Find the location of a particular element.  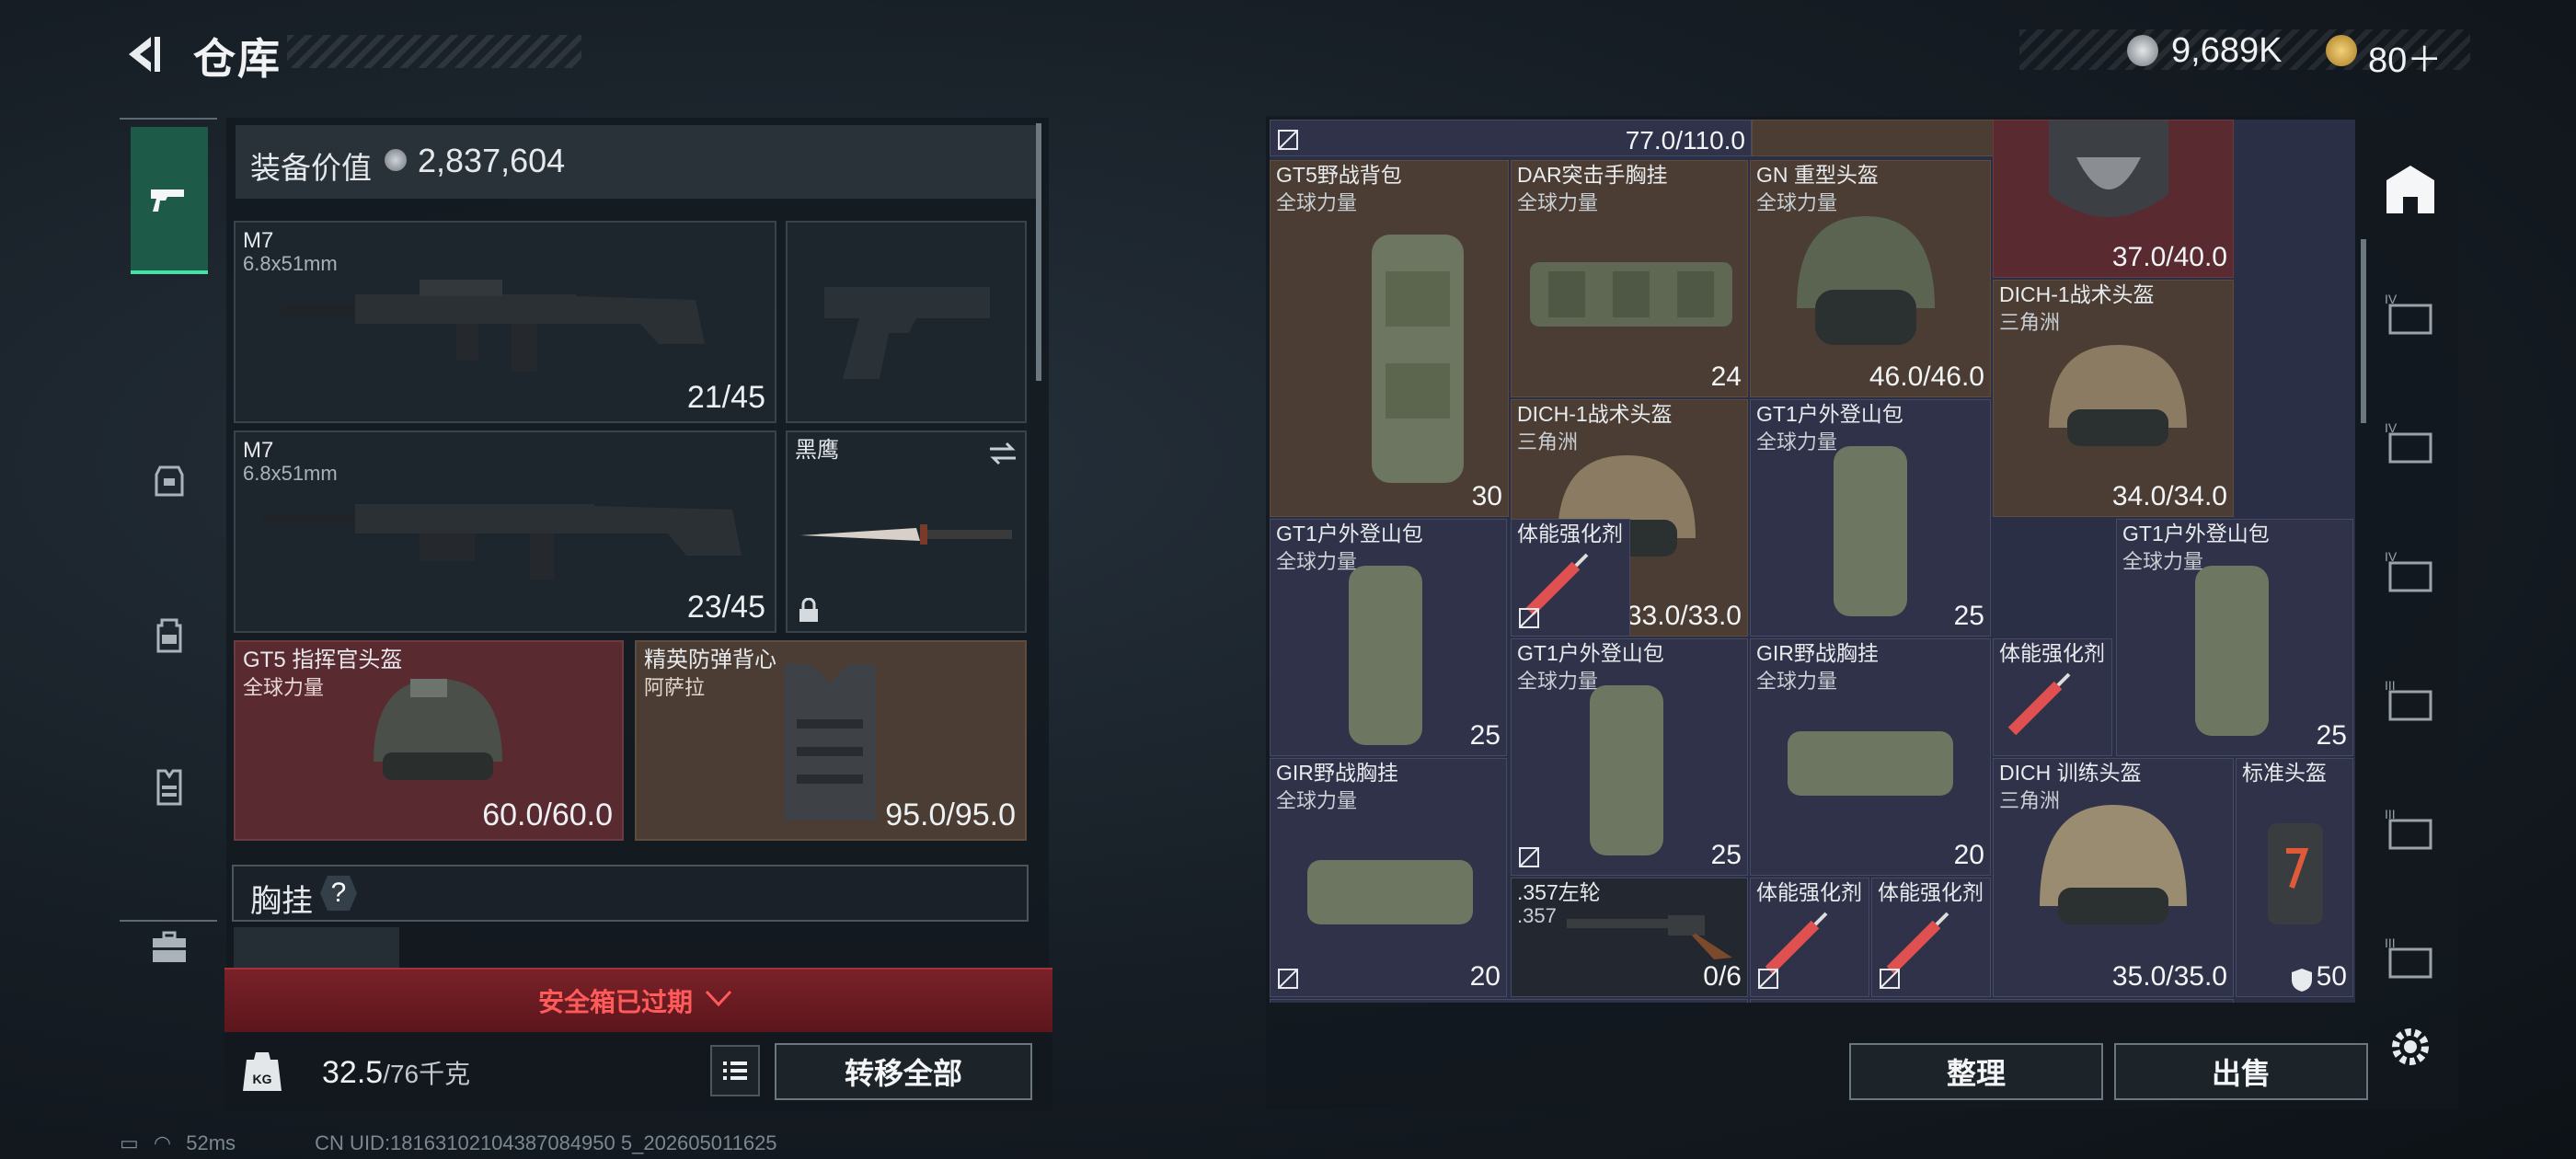

tab-case is located at coordinates (169, 947).